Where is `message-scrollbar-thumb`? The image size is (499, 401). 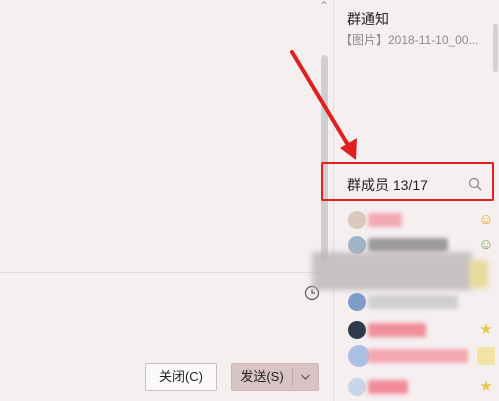
message-scrollbar-thumb is located at coordinates (324, 157).